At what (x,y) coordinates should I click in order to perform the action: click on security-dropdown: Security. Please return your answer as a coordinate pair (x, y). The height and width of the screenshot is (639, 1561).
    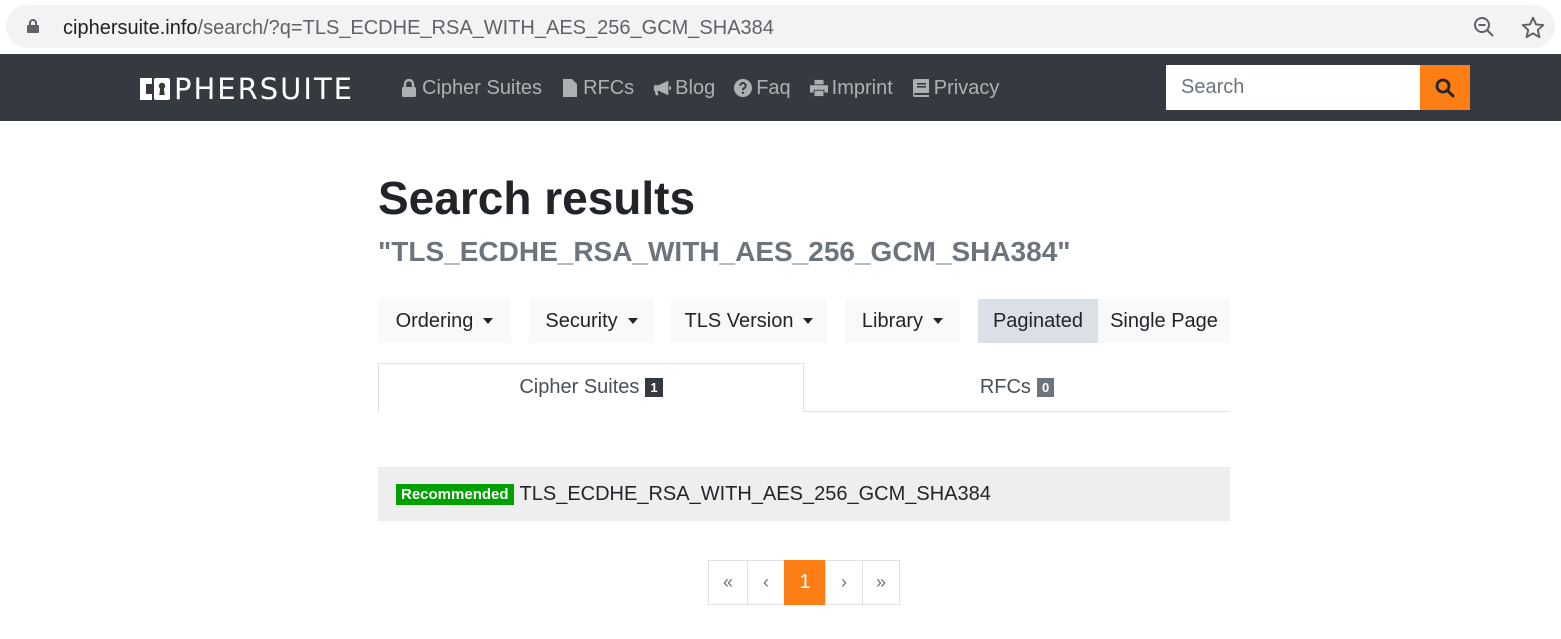
    Looking at the image, I should click on (591, 321).